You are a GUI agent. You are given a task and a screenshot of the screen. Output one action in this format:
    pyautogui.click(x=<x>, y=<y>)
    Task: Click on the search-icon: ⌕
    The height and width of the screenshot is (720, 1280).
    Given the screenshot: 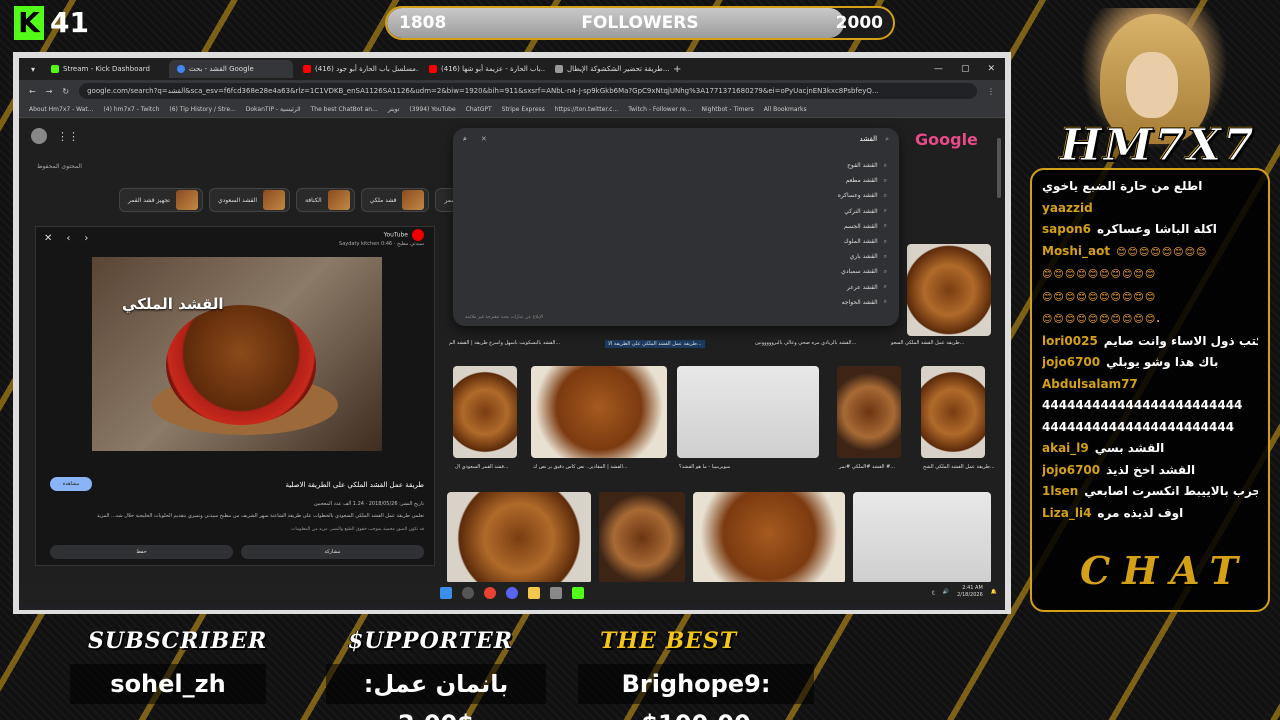 What is the action you would take?
    pyautogui.click(x=465, y=139)
    